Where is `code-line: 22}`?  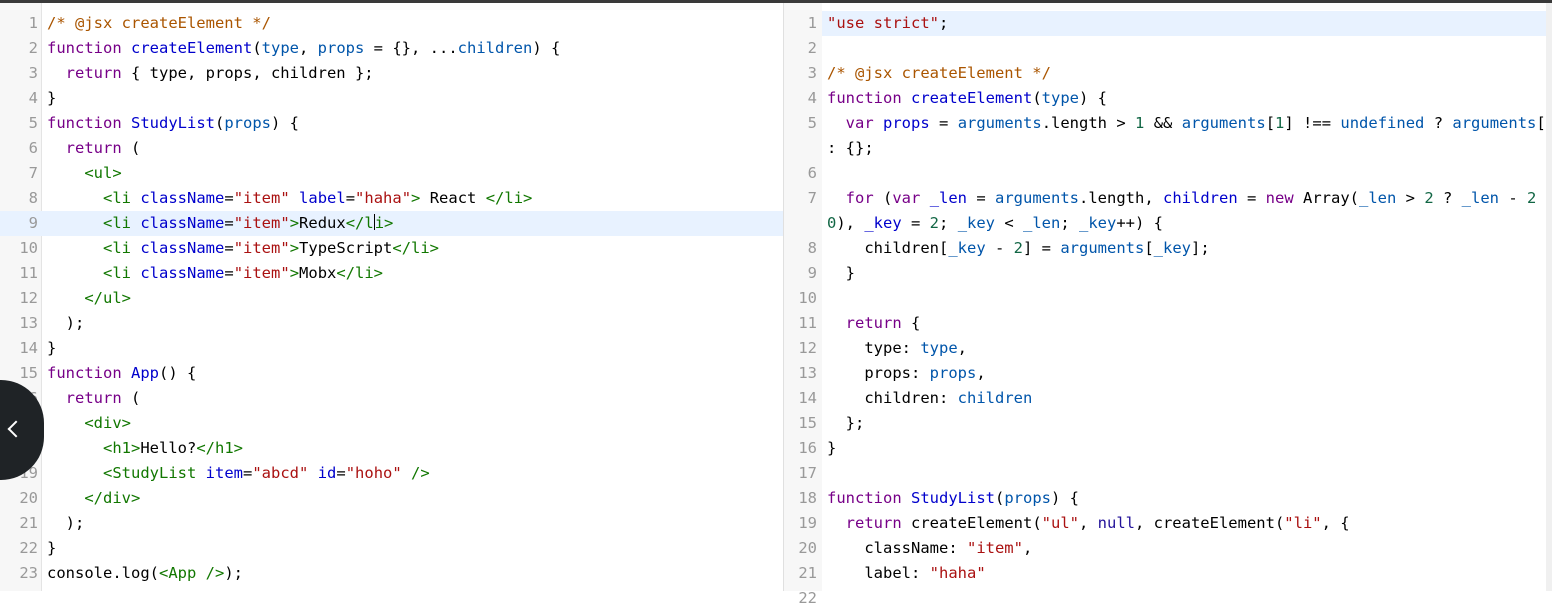
code-line: 22} is located at coordinates (391, 548).